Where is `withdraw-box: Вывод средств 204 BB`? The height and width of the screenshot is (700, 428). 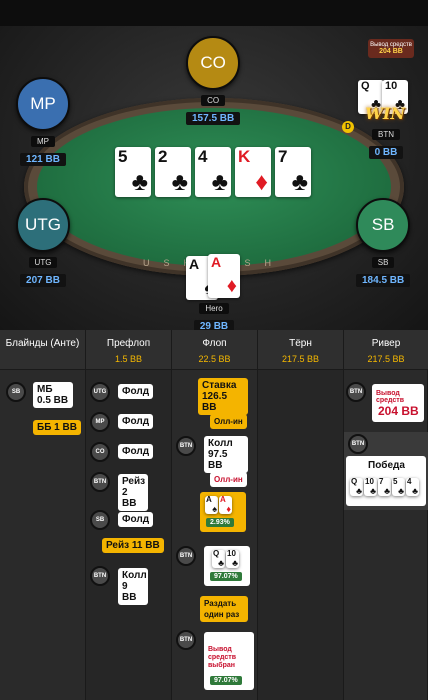
withdraw-box: Вывод средств 204 BB is located at coordinates (391, 48).